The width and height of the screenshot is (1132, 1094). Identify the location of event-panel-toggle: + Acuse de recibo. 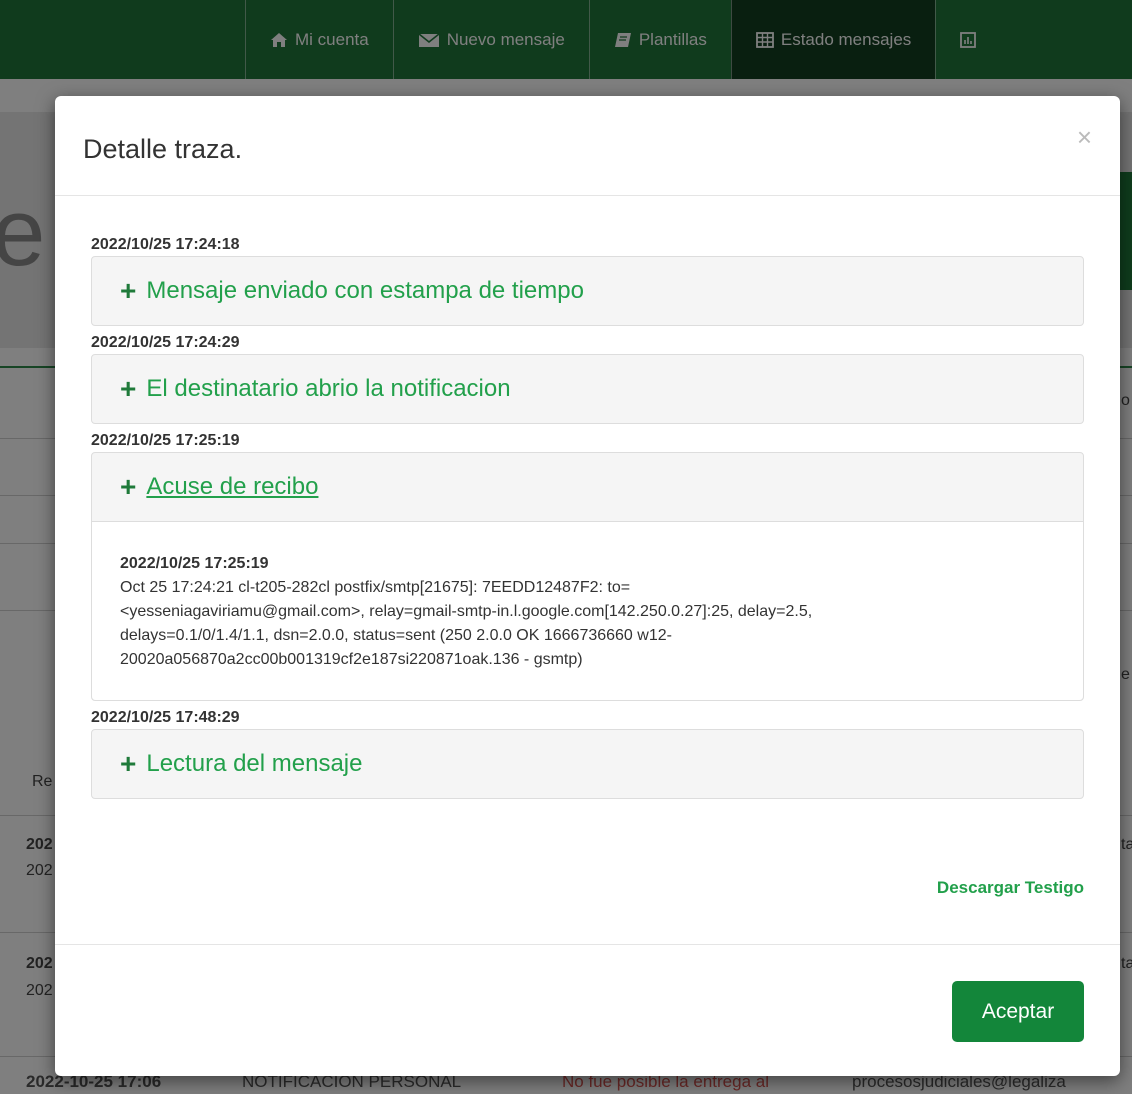
(587, 487).